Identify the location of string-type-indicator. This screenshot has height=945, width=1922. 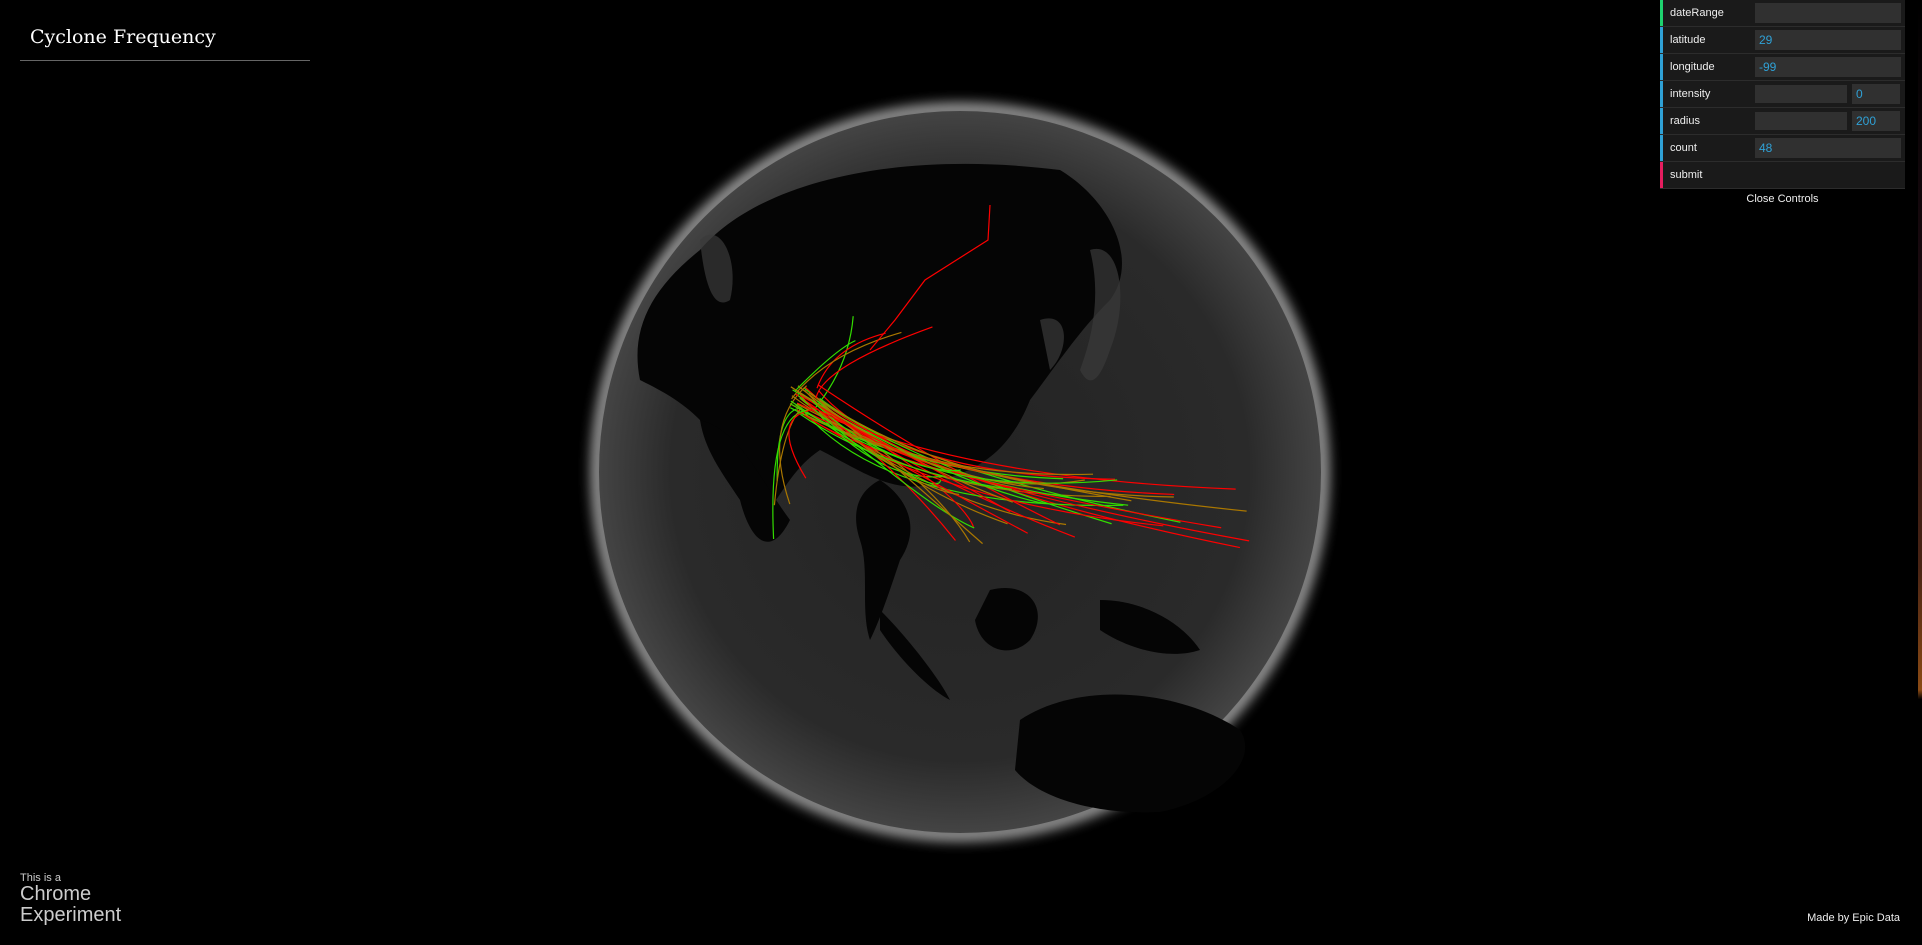
(1661, 13).